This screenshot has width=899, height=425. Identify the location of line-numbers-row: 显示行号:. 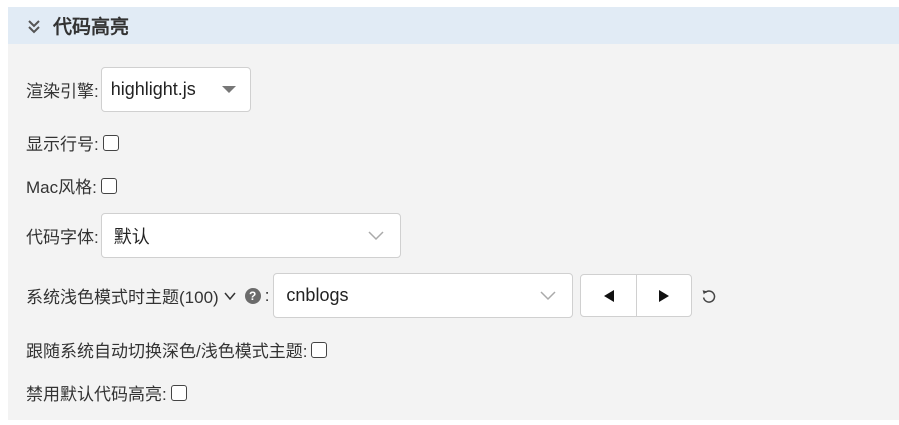
(72, 142).